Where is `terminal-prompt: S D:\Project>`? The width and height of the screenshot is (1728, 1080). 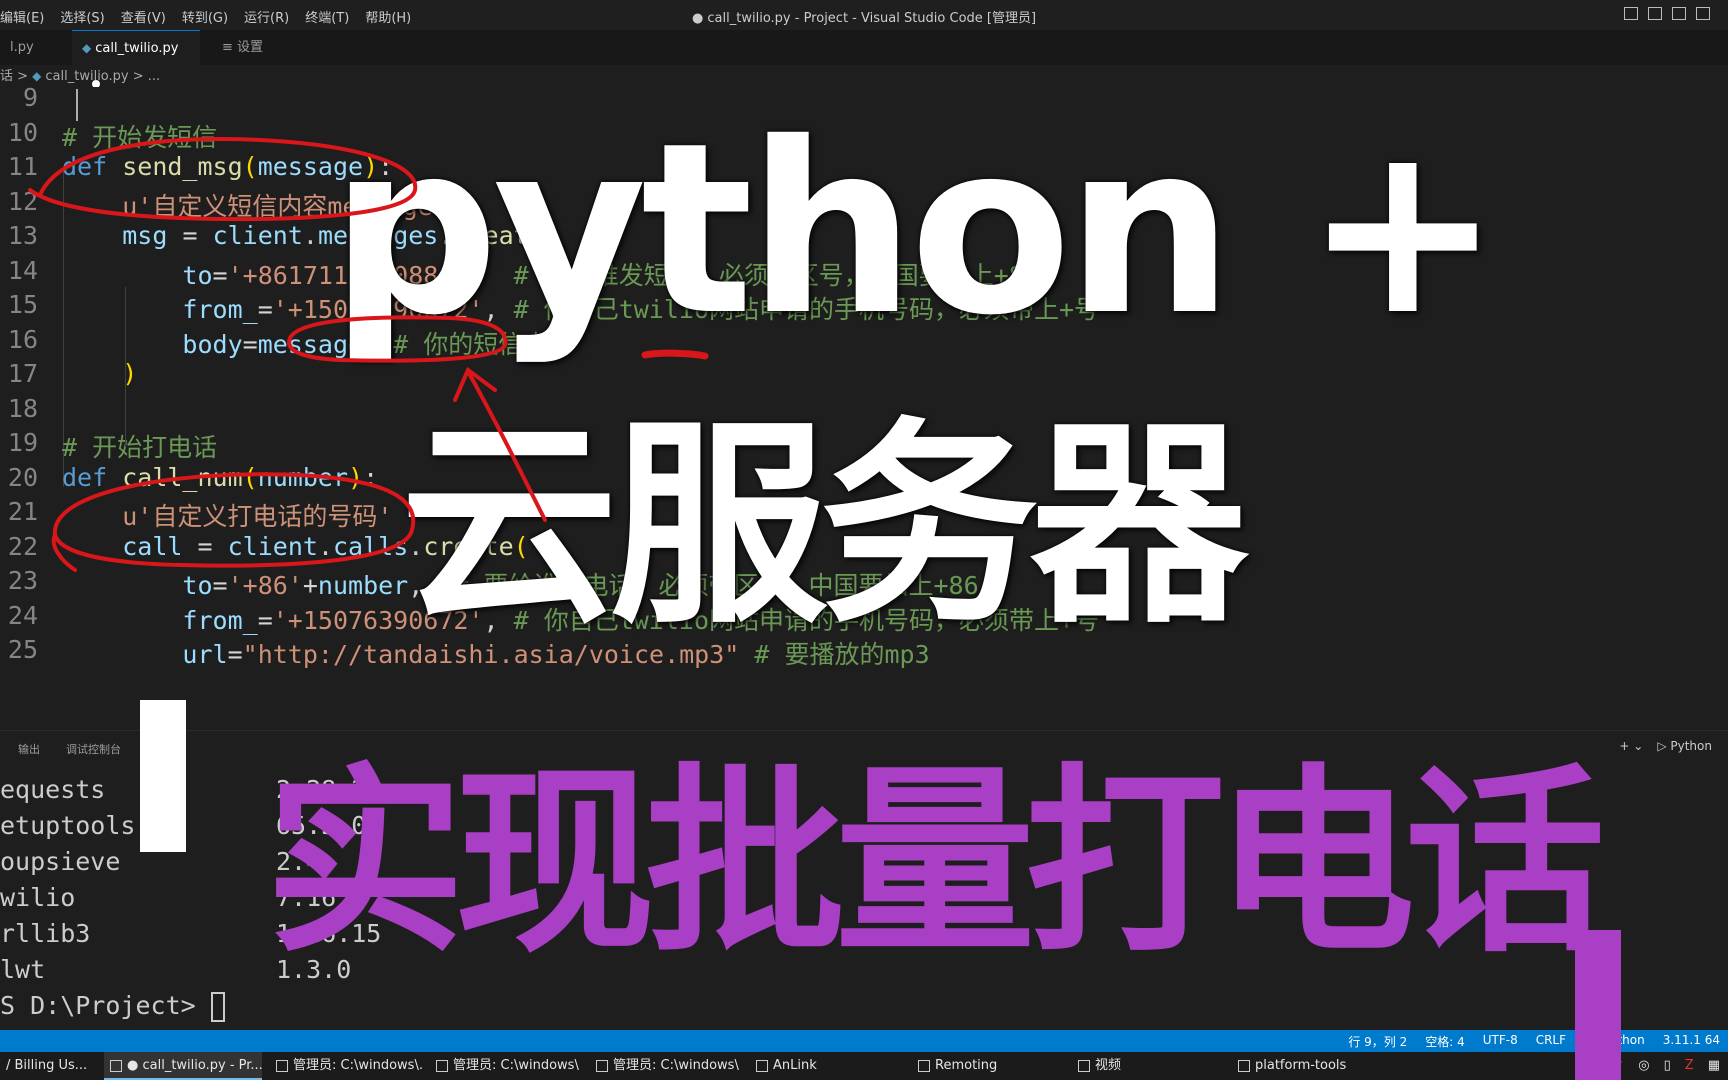 terminal-prompt: S D:\Project> is located at coordinates (112, 1009).